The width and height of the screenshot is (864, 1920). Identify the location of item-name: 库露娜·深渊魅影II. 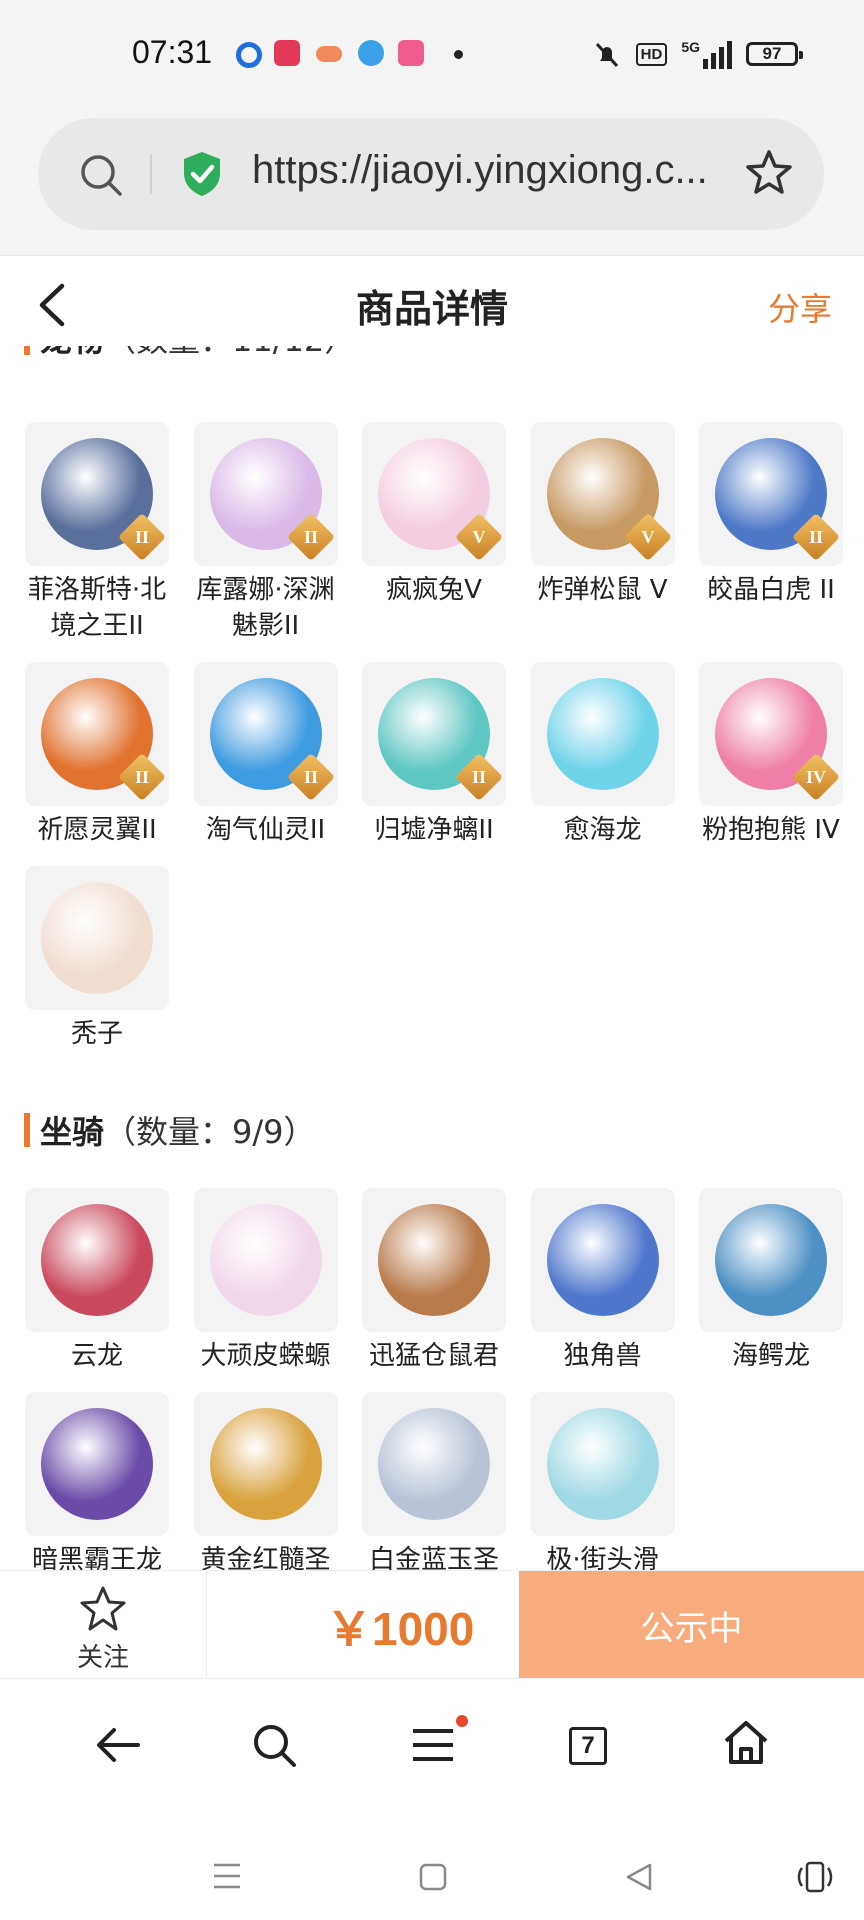
(265, 608).